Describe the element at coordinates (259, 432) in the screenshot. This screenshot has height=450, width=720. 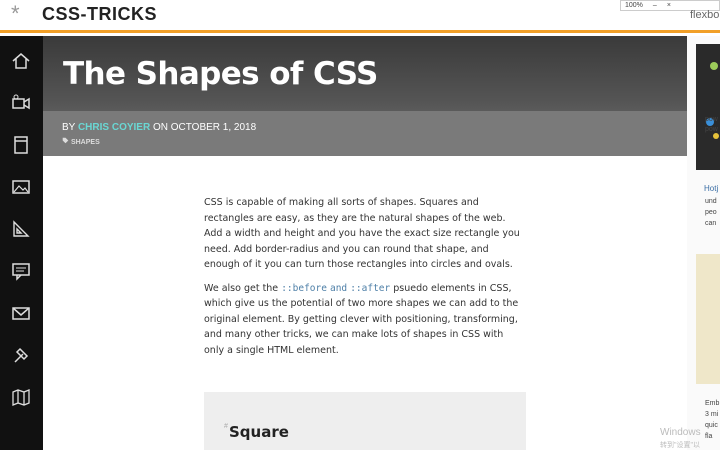
I see `section-heading-square: Square` at that location.